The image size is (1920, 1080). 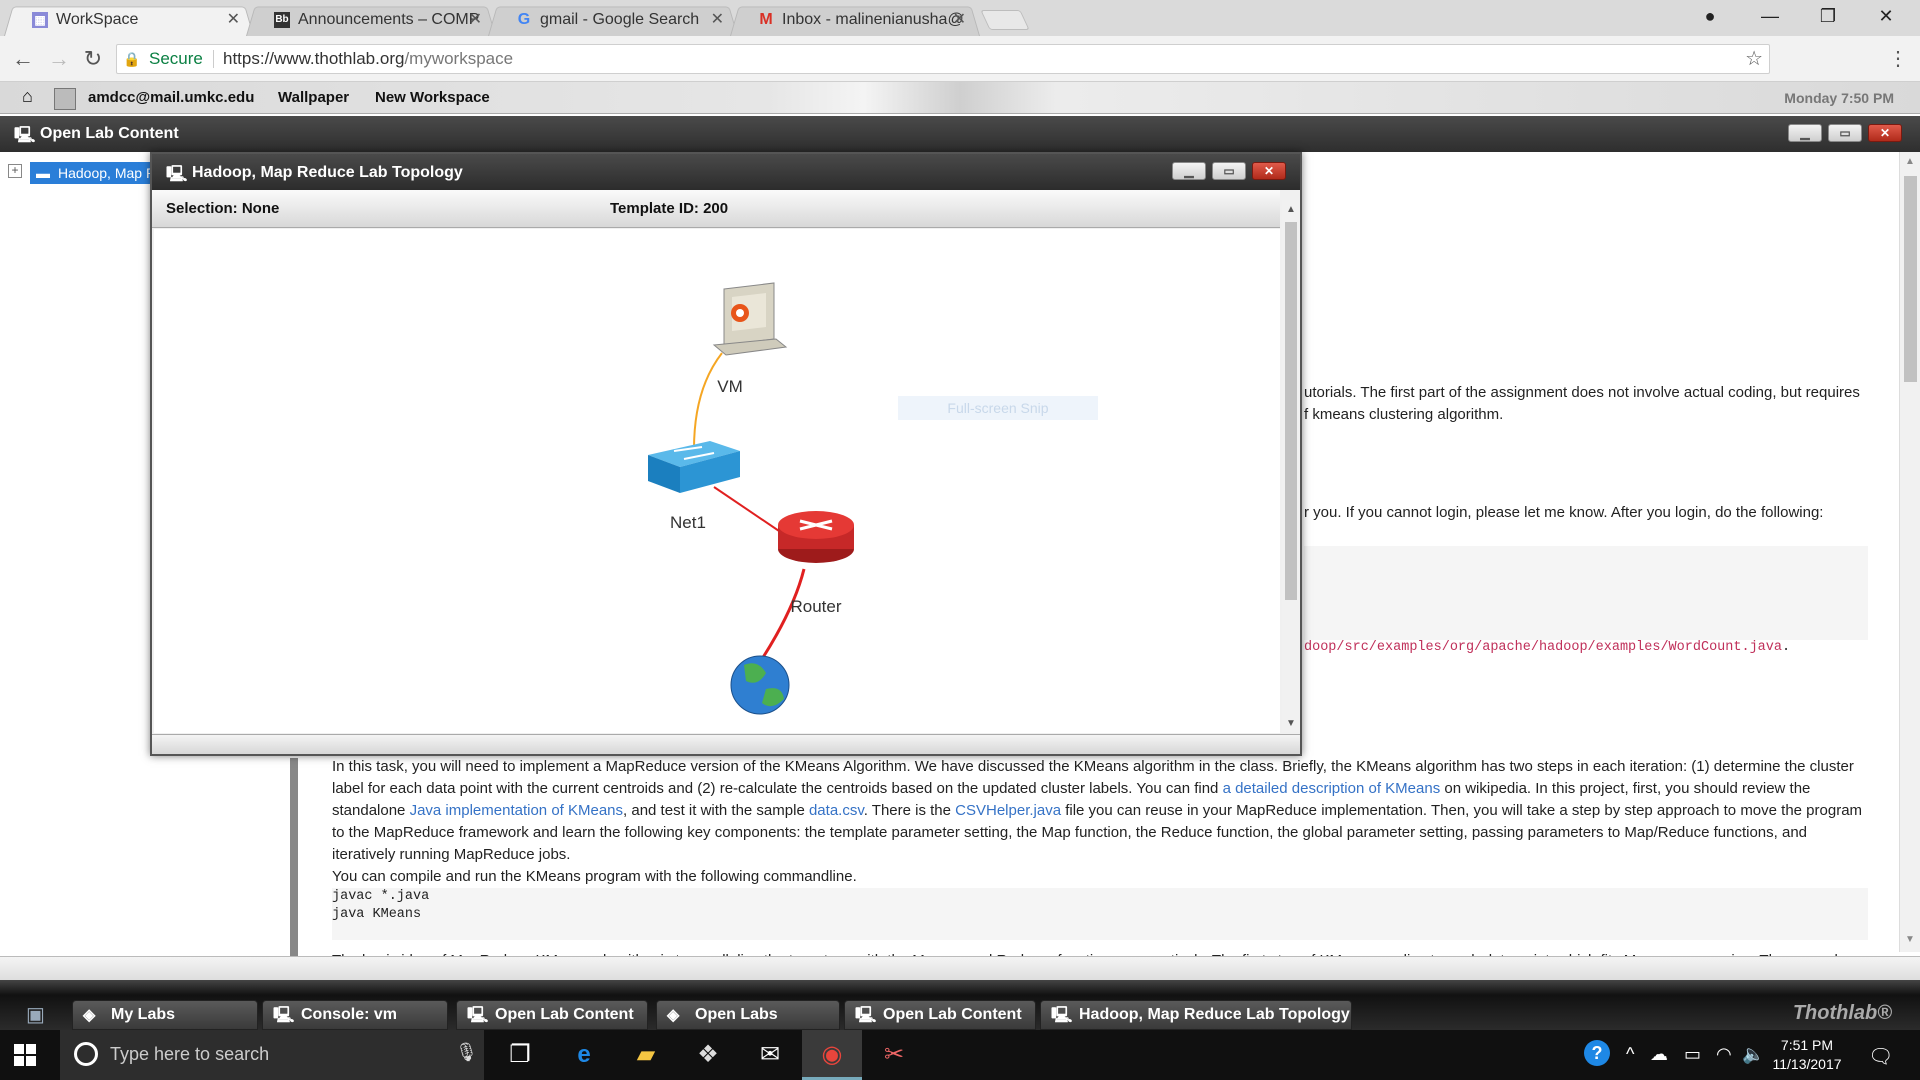 I want to click on back-arrow-icon: ←, so click(x=23, y=59).